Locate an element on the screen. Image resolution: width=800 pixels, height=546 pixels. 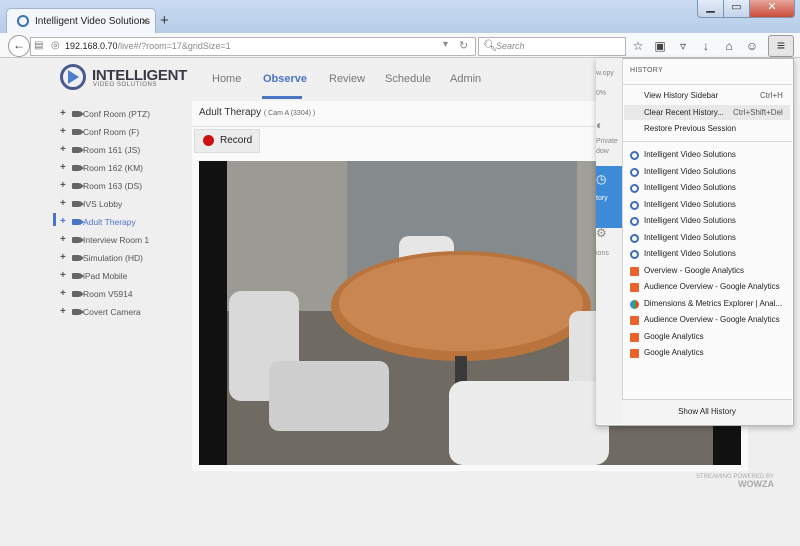
options-gear-icon: ⚙ is located at coordinates (601, 233).